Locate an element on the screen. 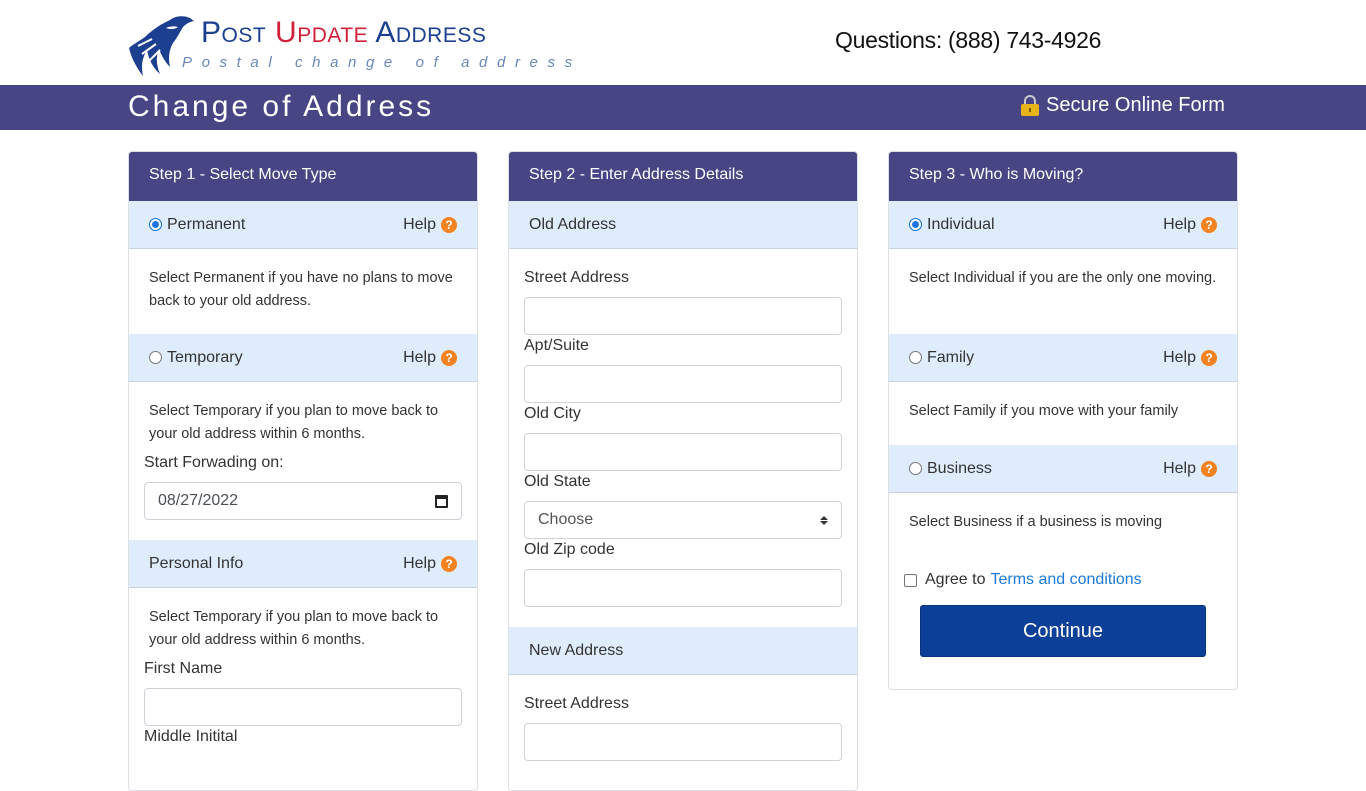  agree-label: Agree to is located at coordinates (955, 579).